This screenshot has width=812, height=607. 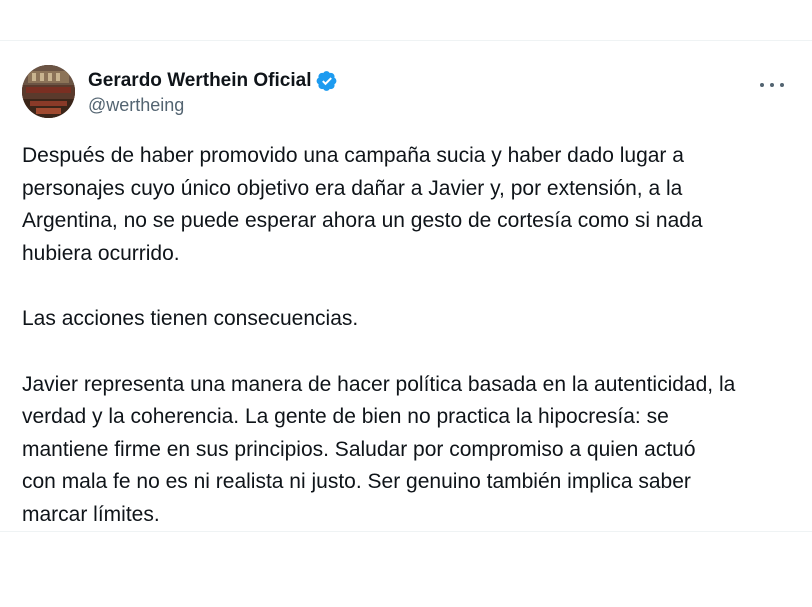 I want to click on more-options-icon, so click(x=772, y=85).